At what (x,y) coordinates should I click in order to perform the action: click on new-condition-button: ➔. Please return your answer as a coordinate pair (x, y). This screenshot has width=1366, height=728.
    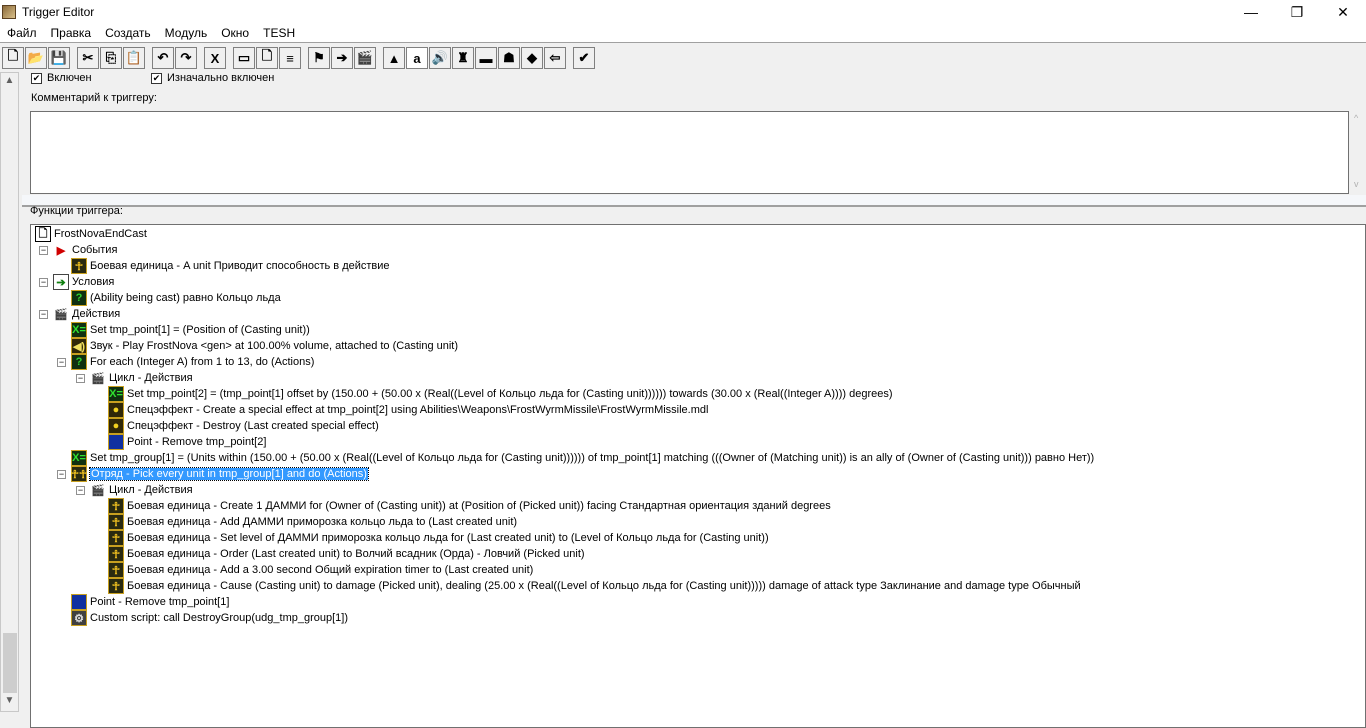
    Looking at the image, I should click on (342, 58).